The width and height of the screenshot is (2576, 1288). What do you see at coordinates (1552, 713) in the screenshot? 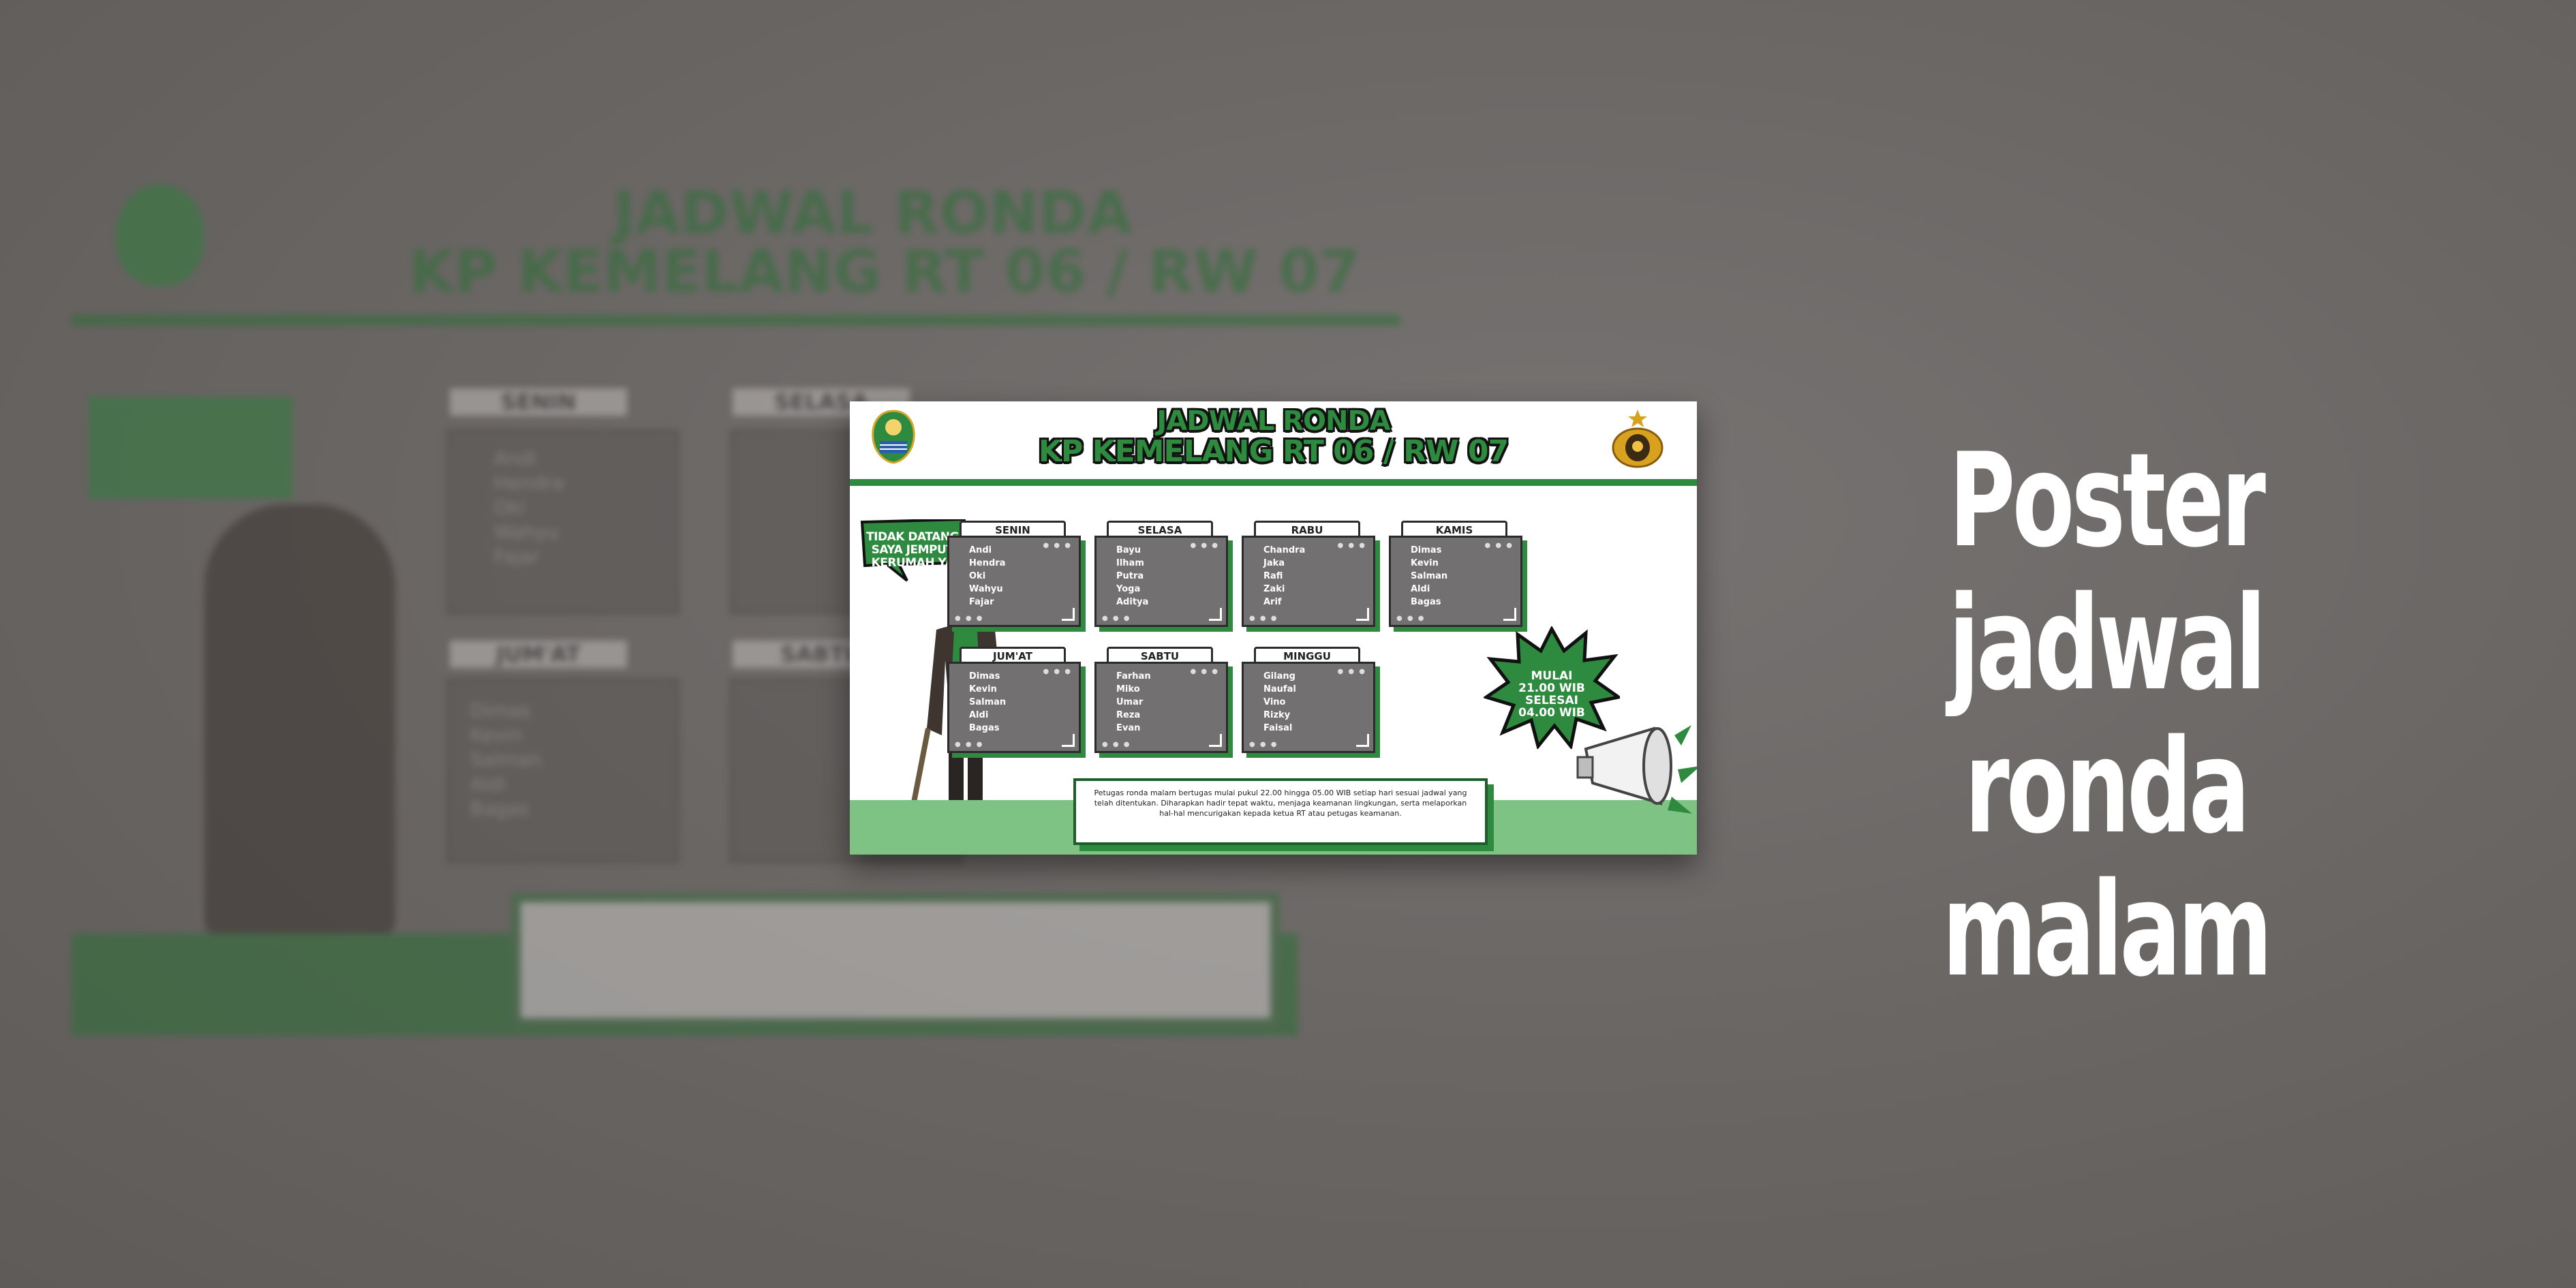
I see `time-line: 04.00 WIB` at bounding box center [1552, 713].